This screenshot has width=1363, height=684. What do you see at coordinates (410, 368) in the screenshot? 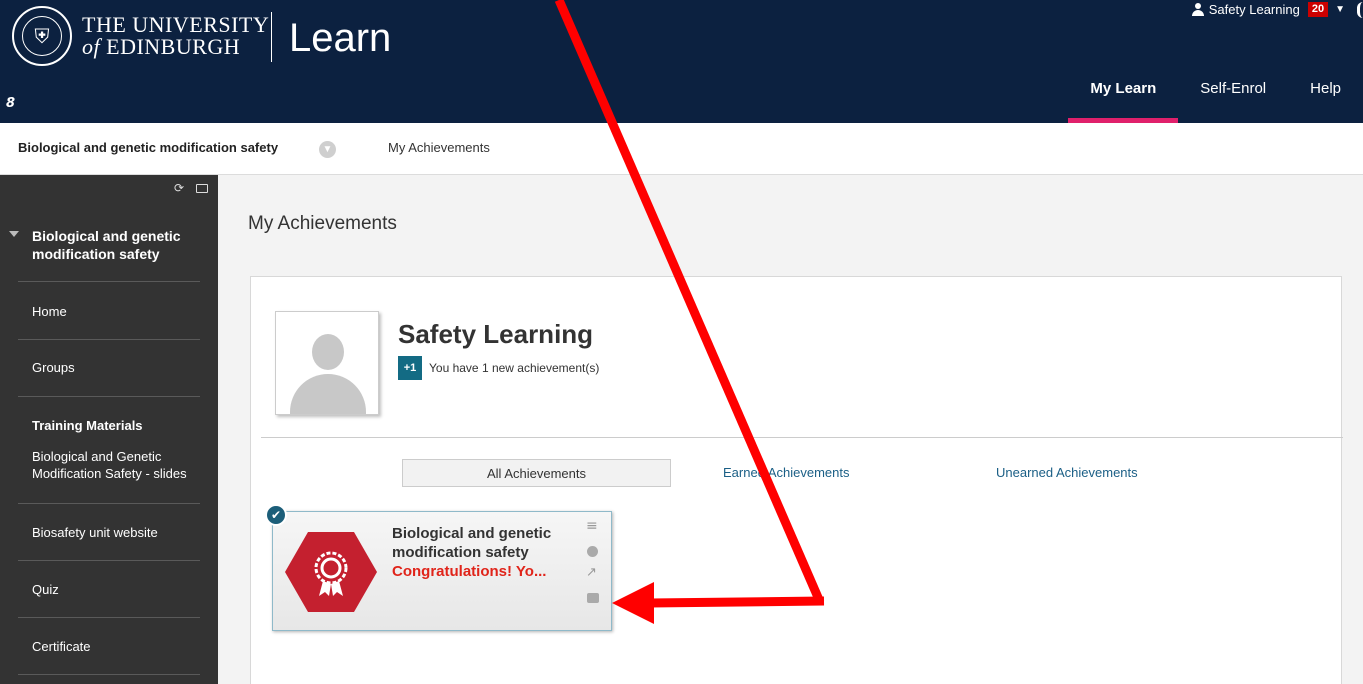
I see `new-achievement-badge: +1` at bounding box center [410, 368].